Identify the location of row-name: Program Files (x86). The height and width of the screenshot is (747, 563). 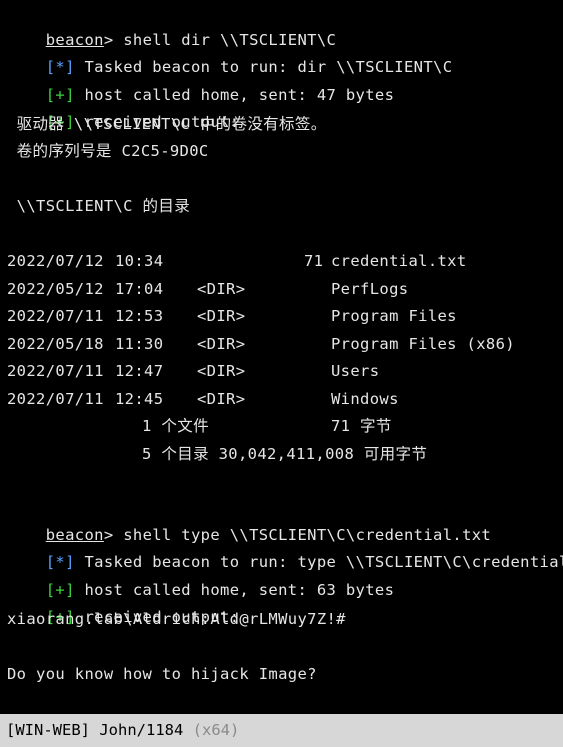
(423, 344).